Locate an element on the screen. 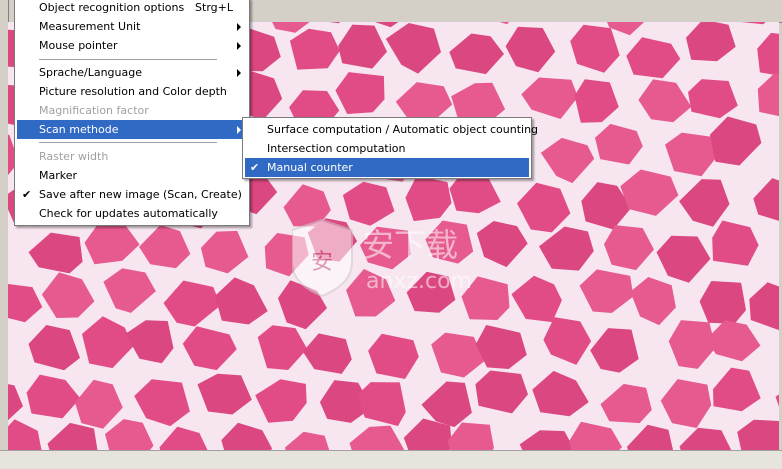  menu-item-label: Magnification factor is located at coordinates (94, 110).